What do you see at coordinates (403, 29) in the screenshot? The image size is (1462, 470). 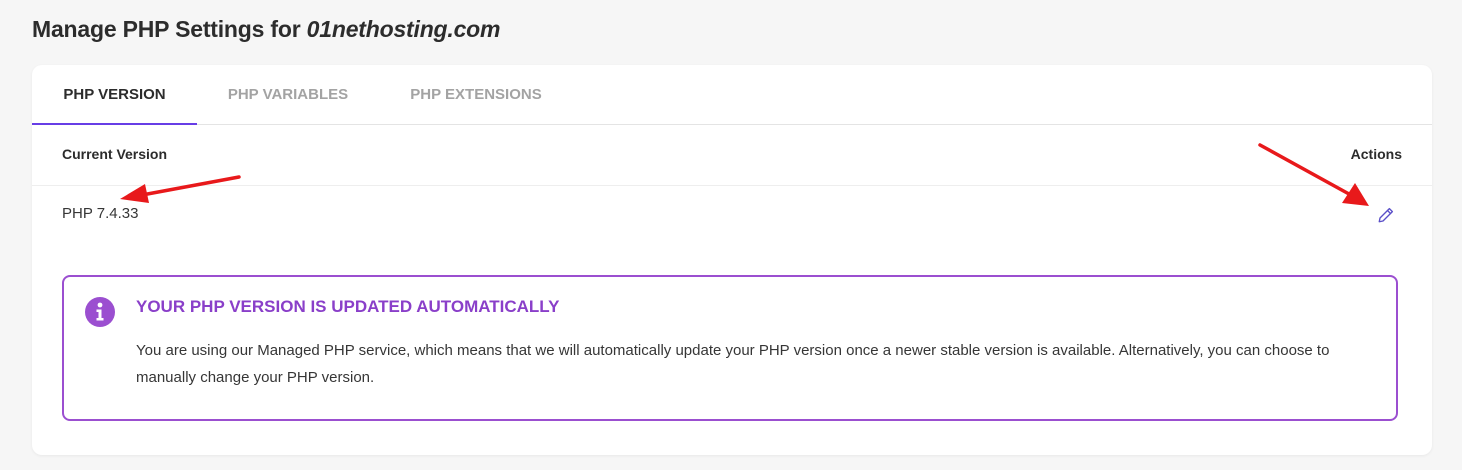 I see `domain-name: 01nethosting.com` at bounding box center [403, 29].